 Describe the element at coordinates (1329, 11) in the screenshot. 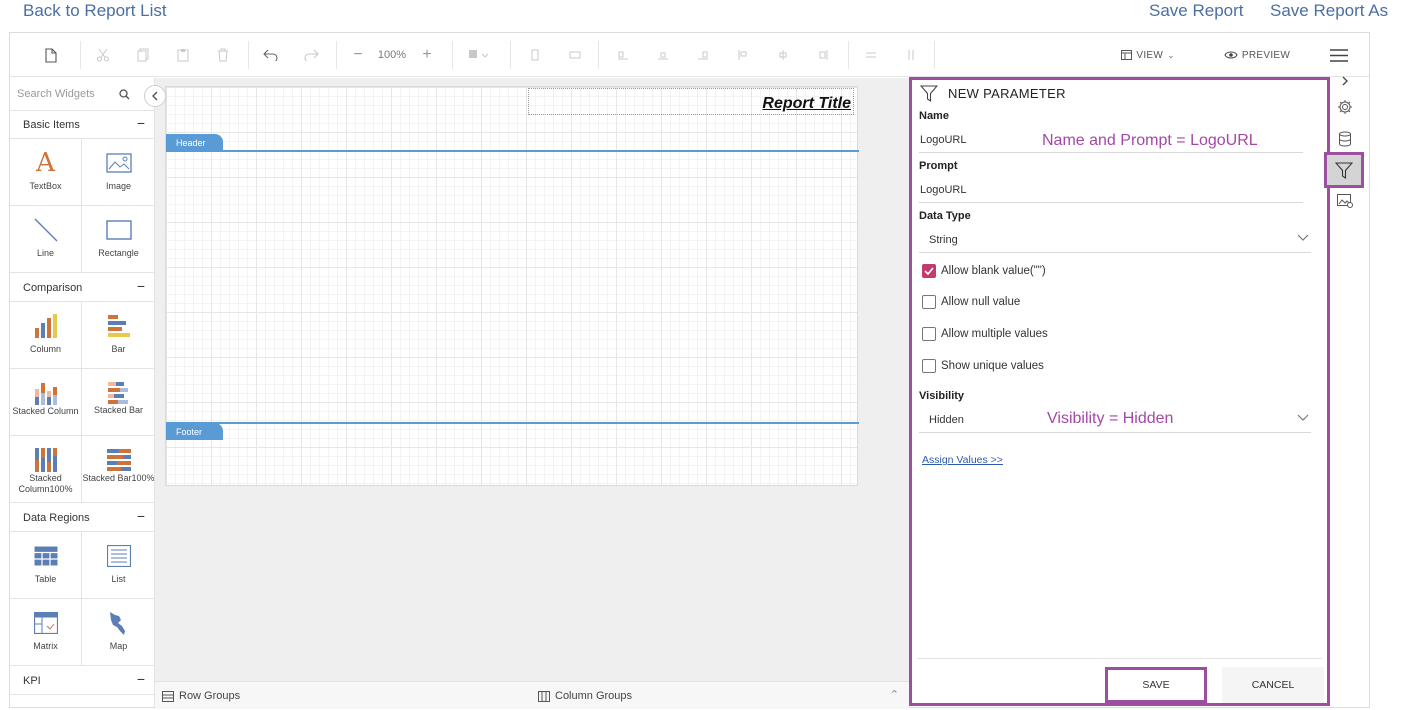

I see `save-report-as-link: Save Report As` at that location.